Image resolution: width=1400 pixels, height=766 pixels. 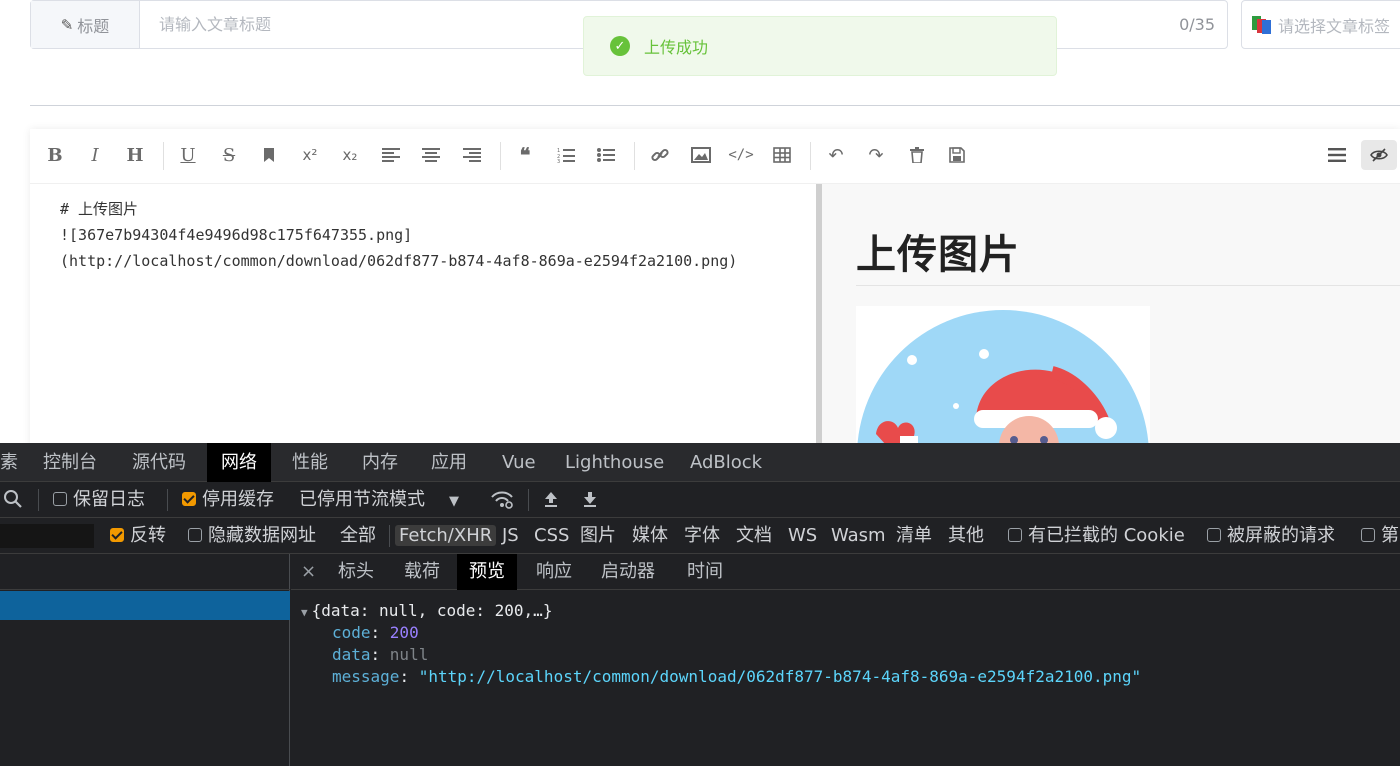 What do you see at coordinates (660, 155) in the screenshot?
I see `link-icon` at bounding box center [660, 155].